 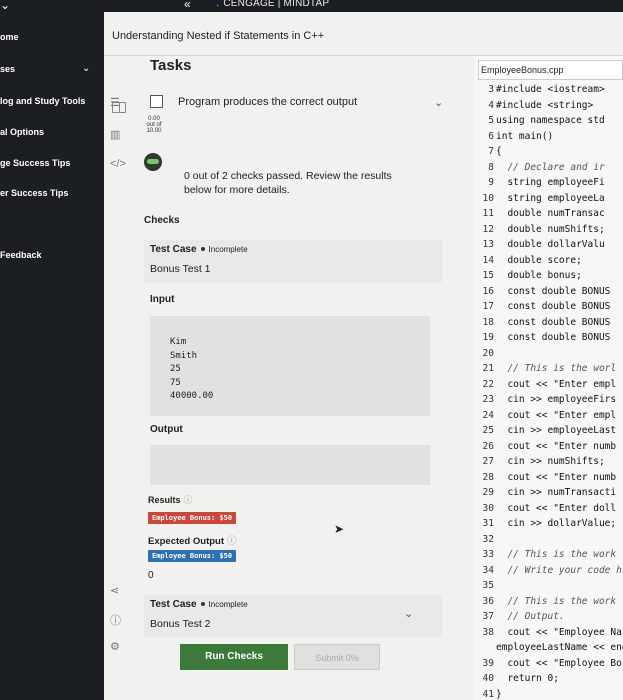 What do you see at coordinates (114, 590) in the screenshot?
I see `share-icon: ⋖` at bounding box center [114, 590].